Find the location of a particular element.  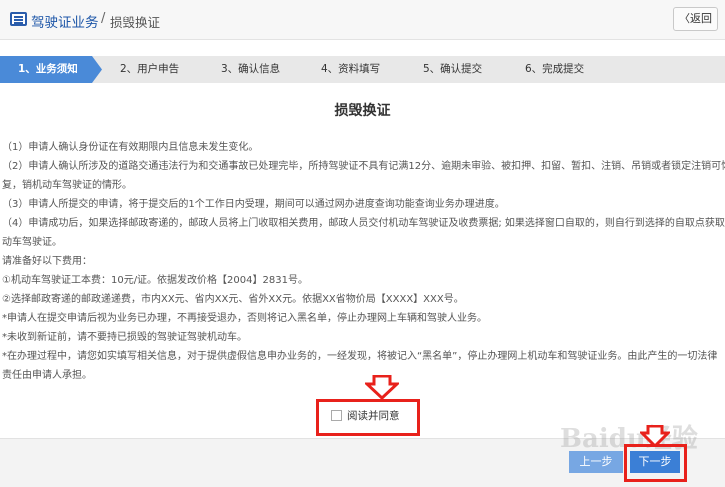

page-header: 驾驶证业务 / 损毁换证 〈返回 is located at coordinates (362, 20).